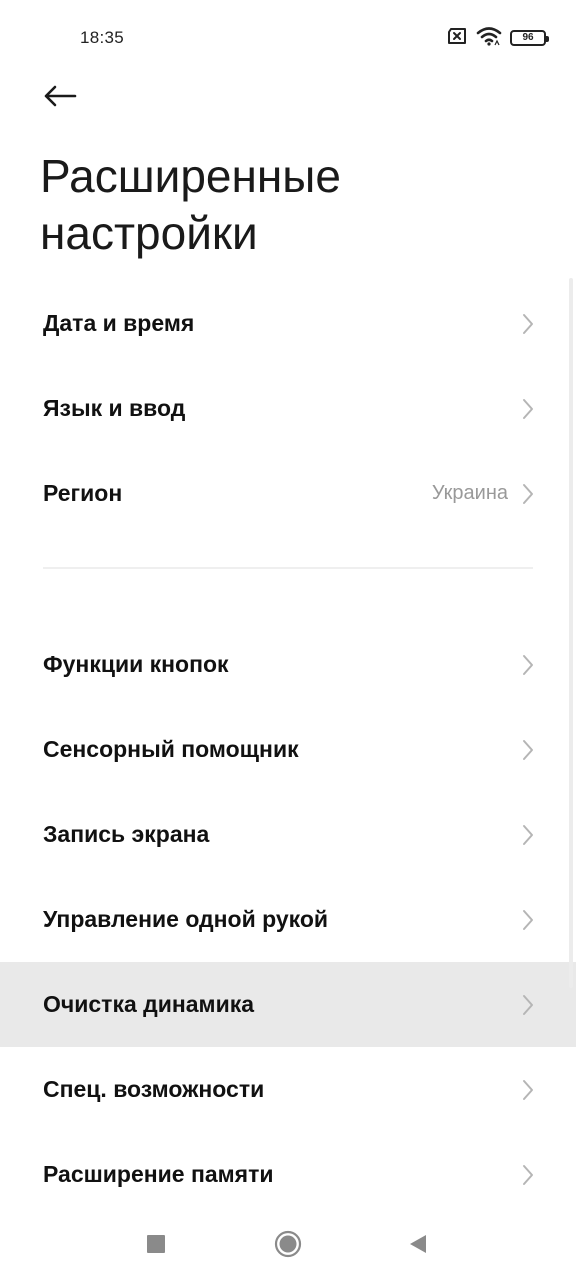  What do you see at coordinates (457, 38) in the screenshot?
I see `sim-missing-icon` at bounding box center [457, 38].